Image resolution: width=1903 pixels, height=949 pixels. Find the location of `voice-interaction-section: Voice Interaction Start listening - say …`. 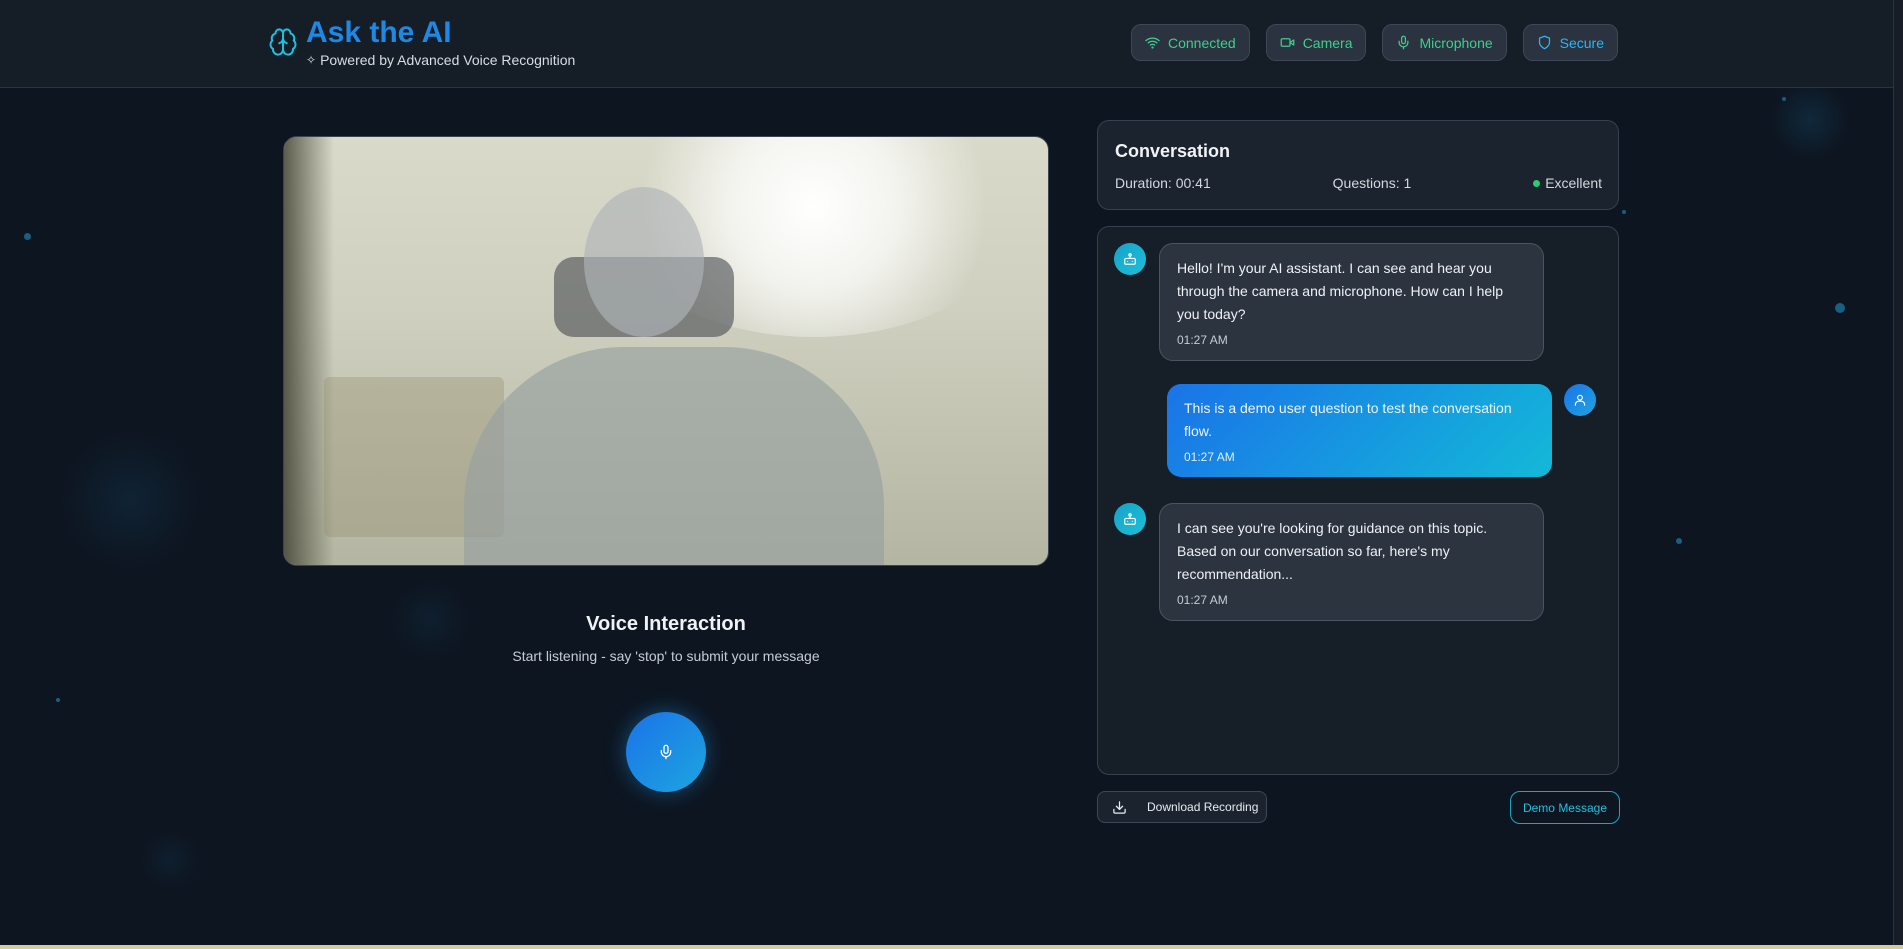

voice-interaction-section: Voice Interaction Start listening - say … is located at coordinates (666, 638).